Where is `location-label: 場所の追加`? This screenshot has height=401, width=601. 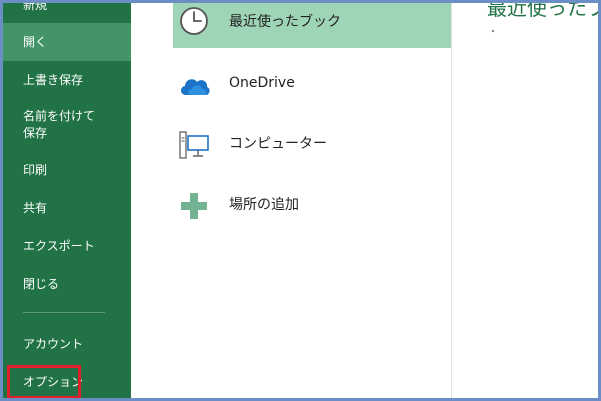 location-label: 場所の追加 is located at coordinates (264, 205).